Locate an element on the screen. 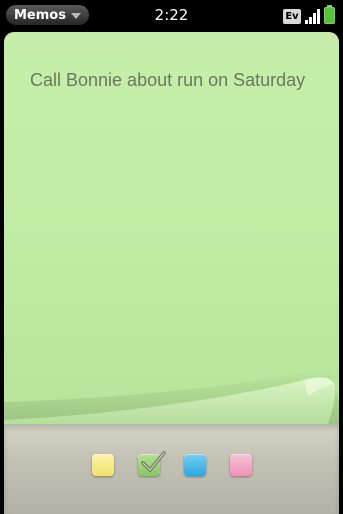 The height and width of the screenshot is (514, 343). status-bar: Memos 2:22 Ev is located at coordinates (171, 15).